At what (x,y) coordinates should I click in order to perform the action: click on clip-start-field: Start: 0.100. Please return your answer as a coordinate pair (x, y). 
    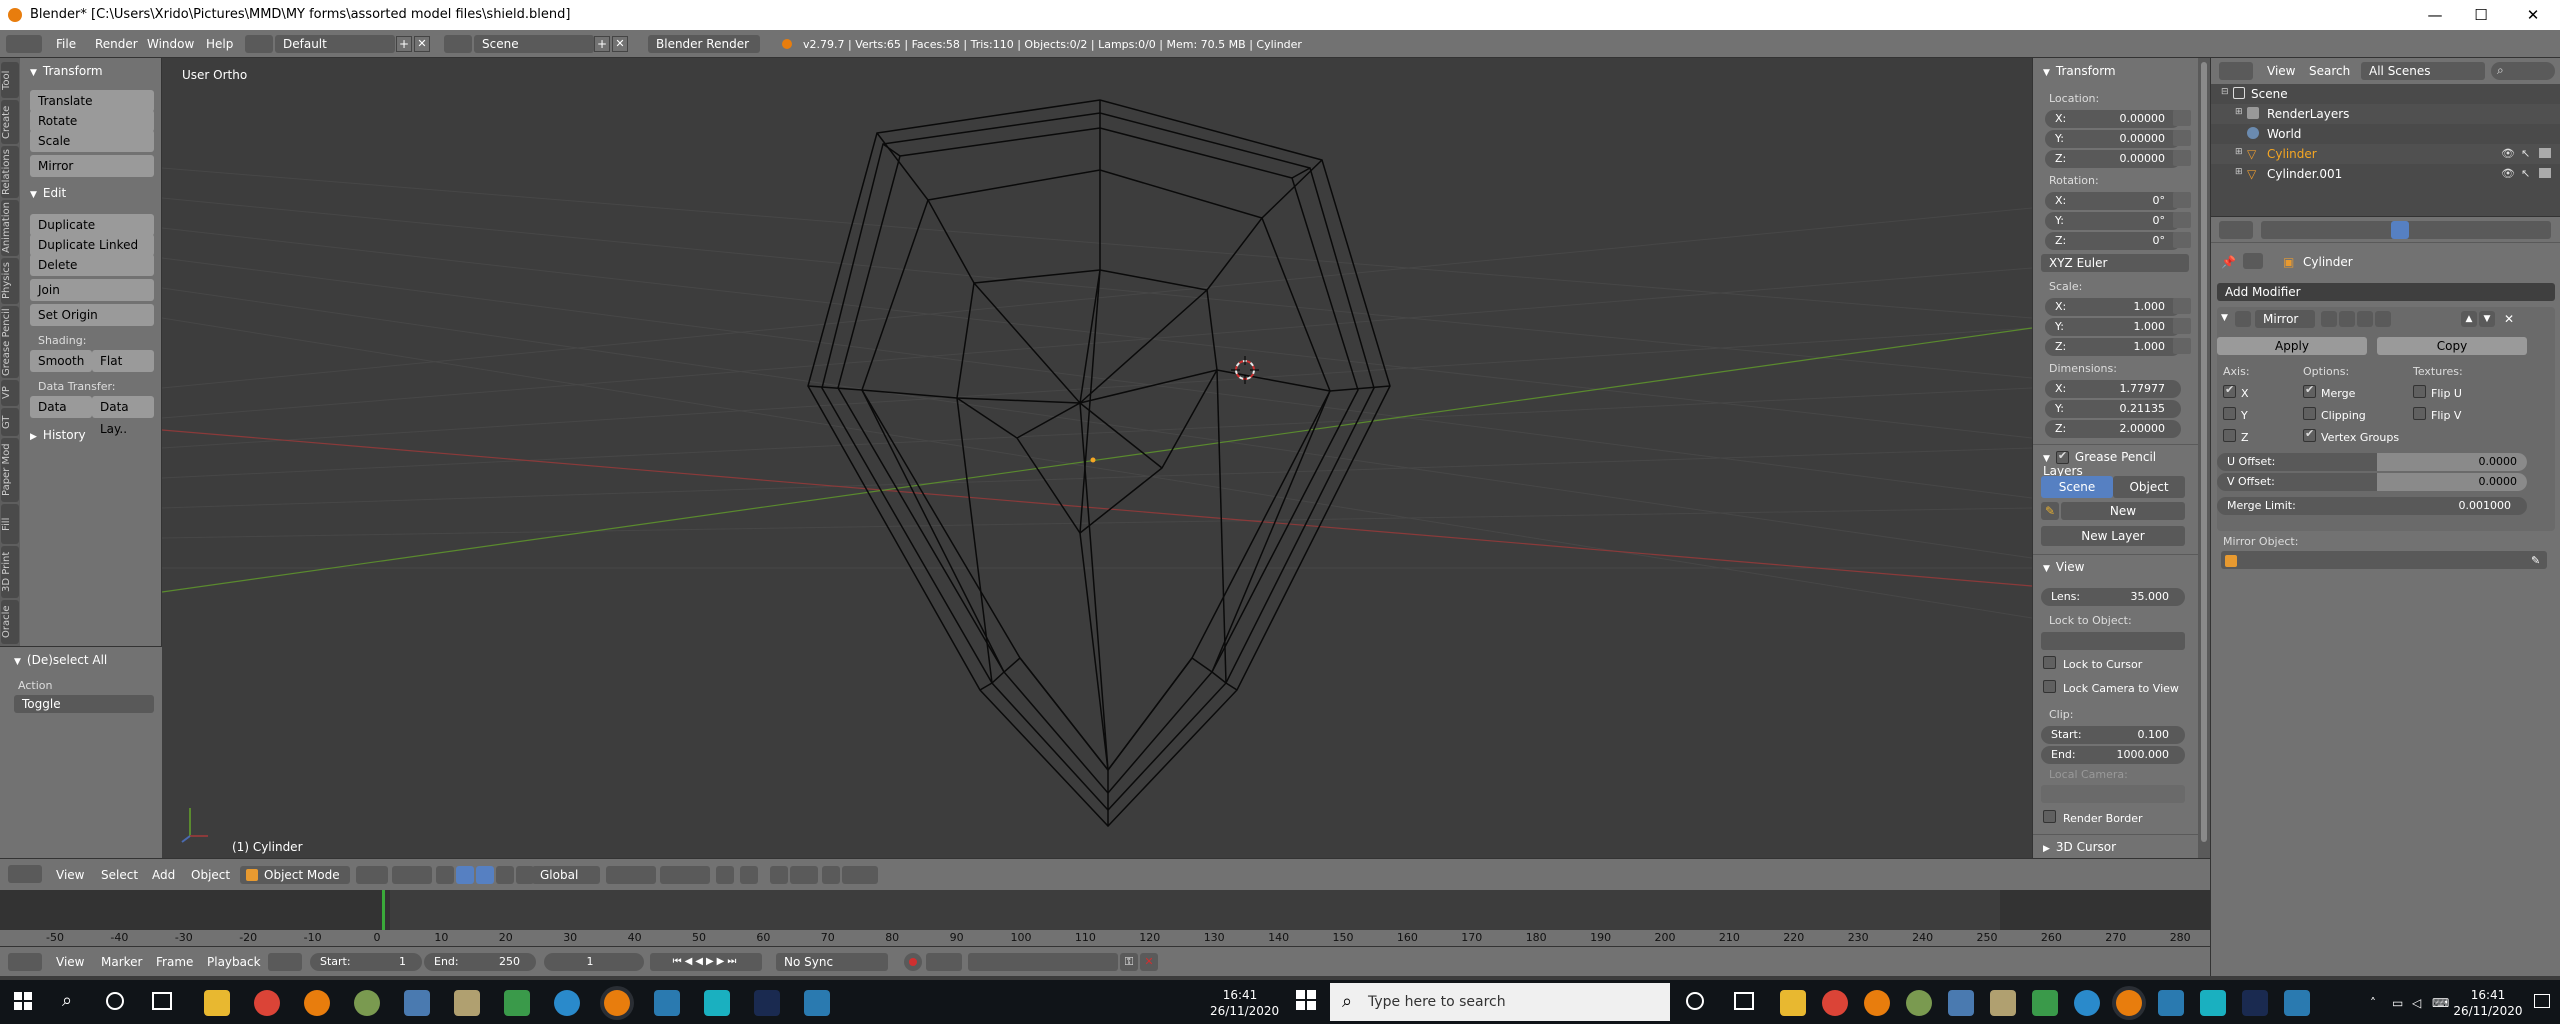
    Looking at the image, I should click on (2113, 735).